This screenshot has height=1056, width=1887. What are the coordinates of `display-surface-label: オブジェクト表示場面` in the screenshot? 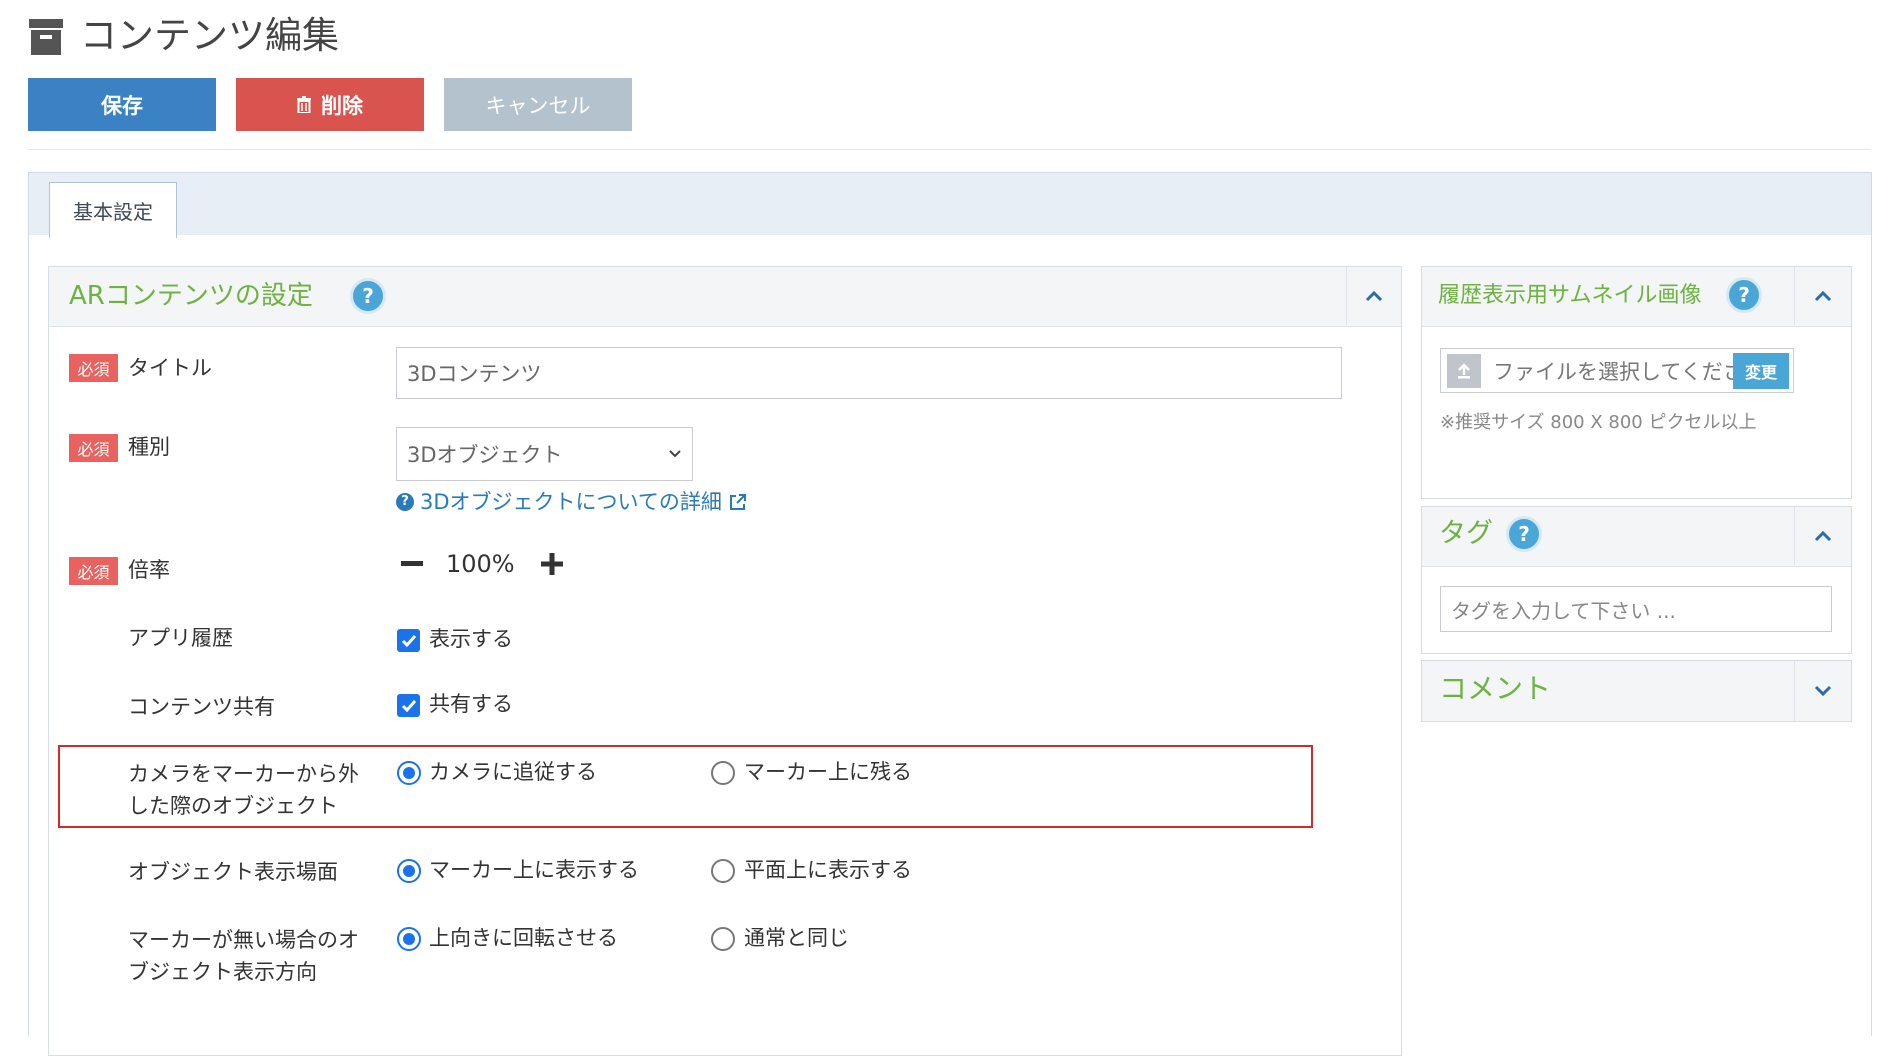 It's located at (233, 872).